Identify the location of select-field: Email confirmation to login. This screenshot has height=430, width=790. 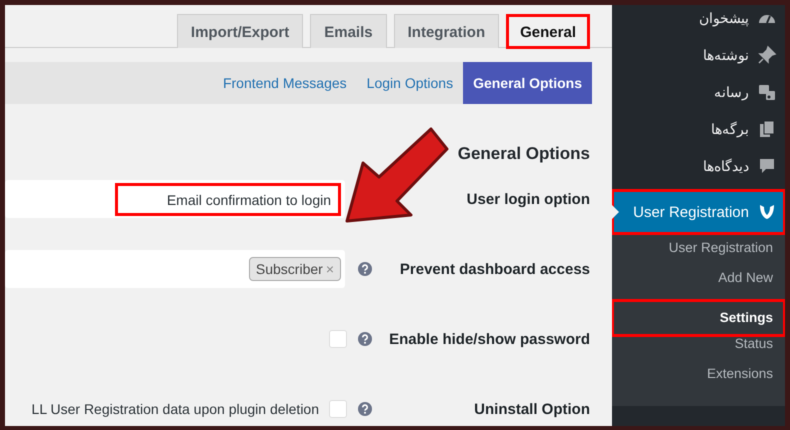
(175, 199).